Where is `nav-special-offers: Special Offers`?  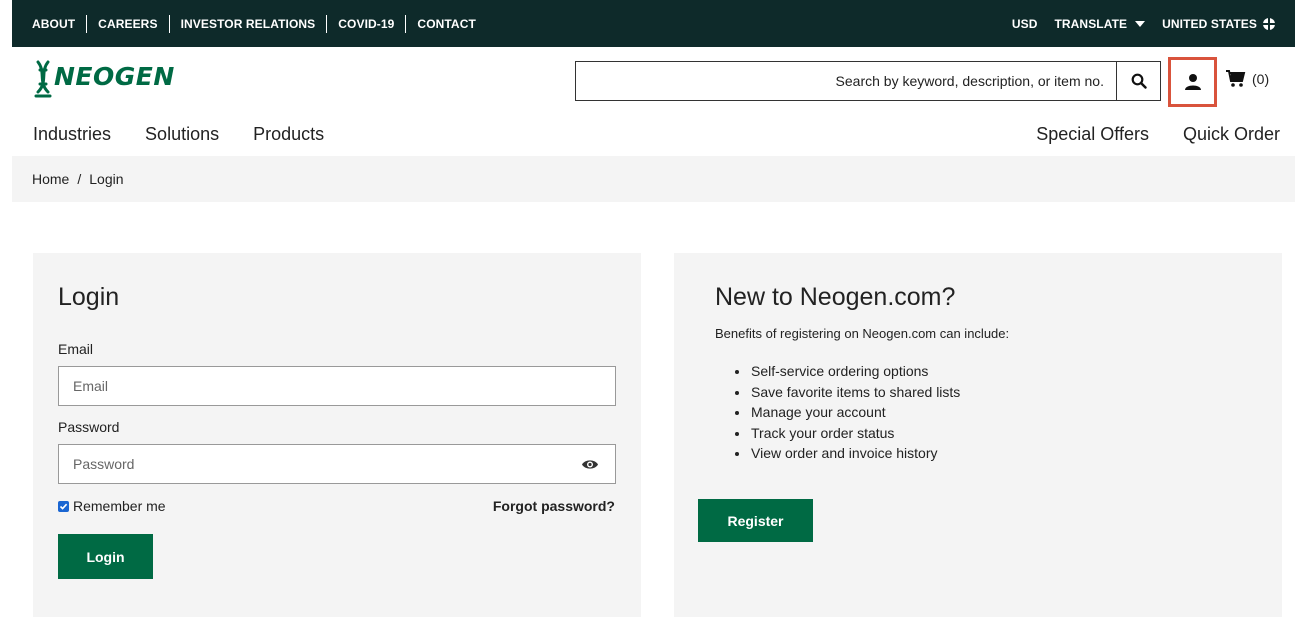 nav-special-offers: Special Offers is located at coordinates (1092, 134).